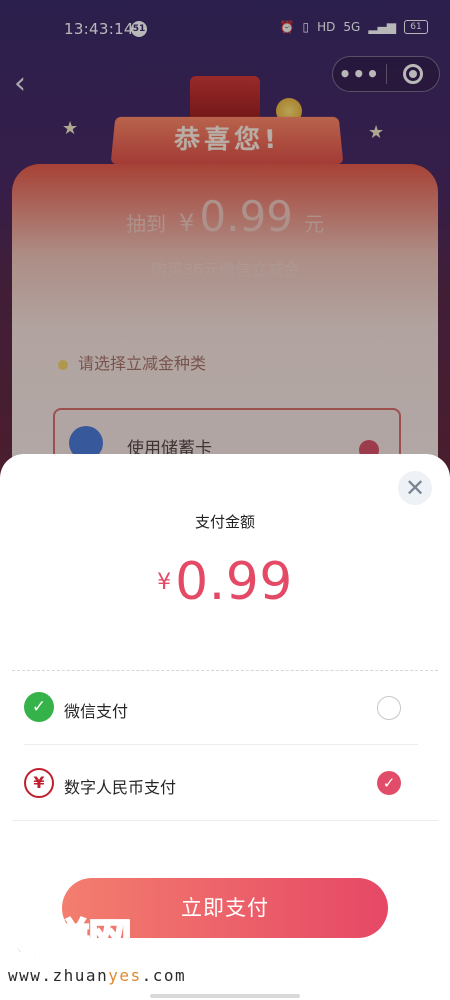  What do you see at coordinates (96, 711) in the screenshot?
I see `payment-method-label: 微信支付` at bounding box center [96, 711].